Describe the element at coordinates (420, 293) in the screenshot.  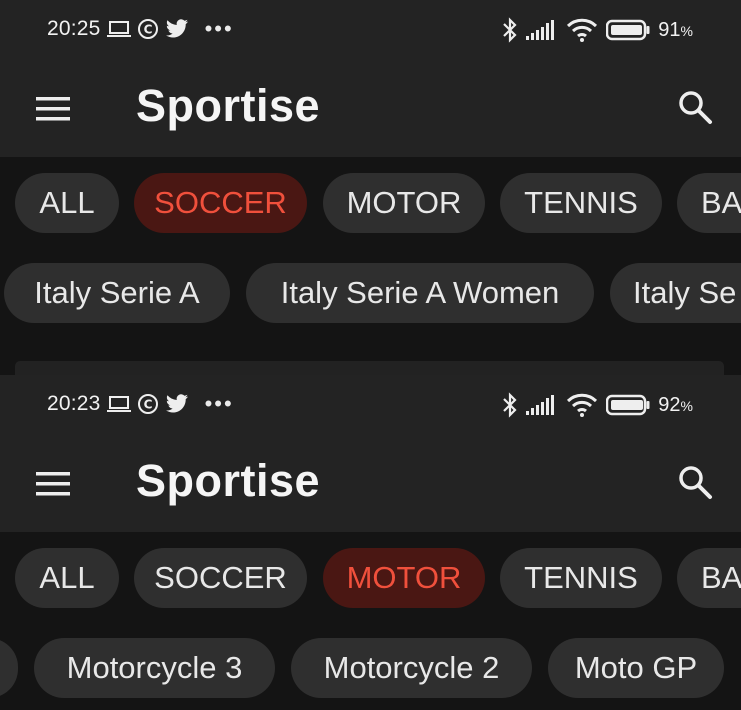
I see `league-chip-italy-serie-a-women: Italy Serie A Women` at that location.